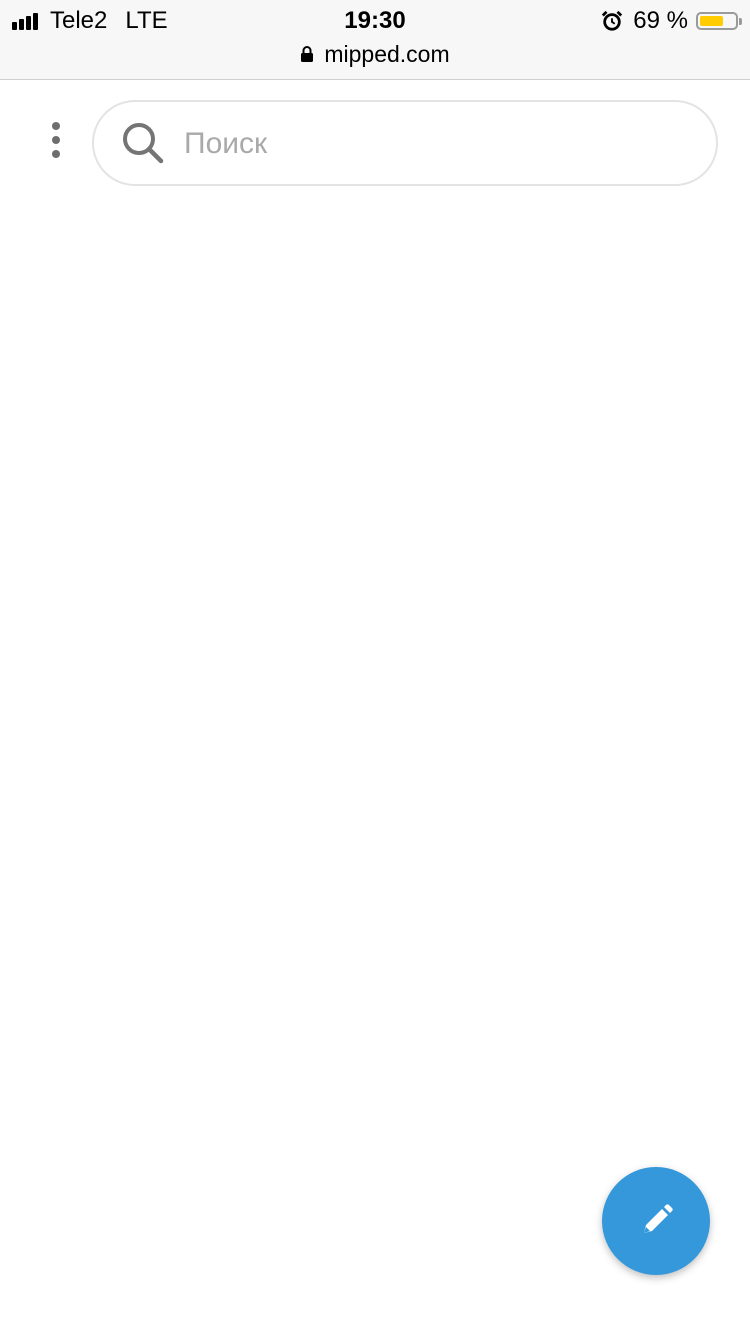 The height and width of the screenshot is (1334, 750). Describe the element at coordinates (612, 20) in the screenshot. I see `alarm-clock-icon` at that location.